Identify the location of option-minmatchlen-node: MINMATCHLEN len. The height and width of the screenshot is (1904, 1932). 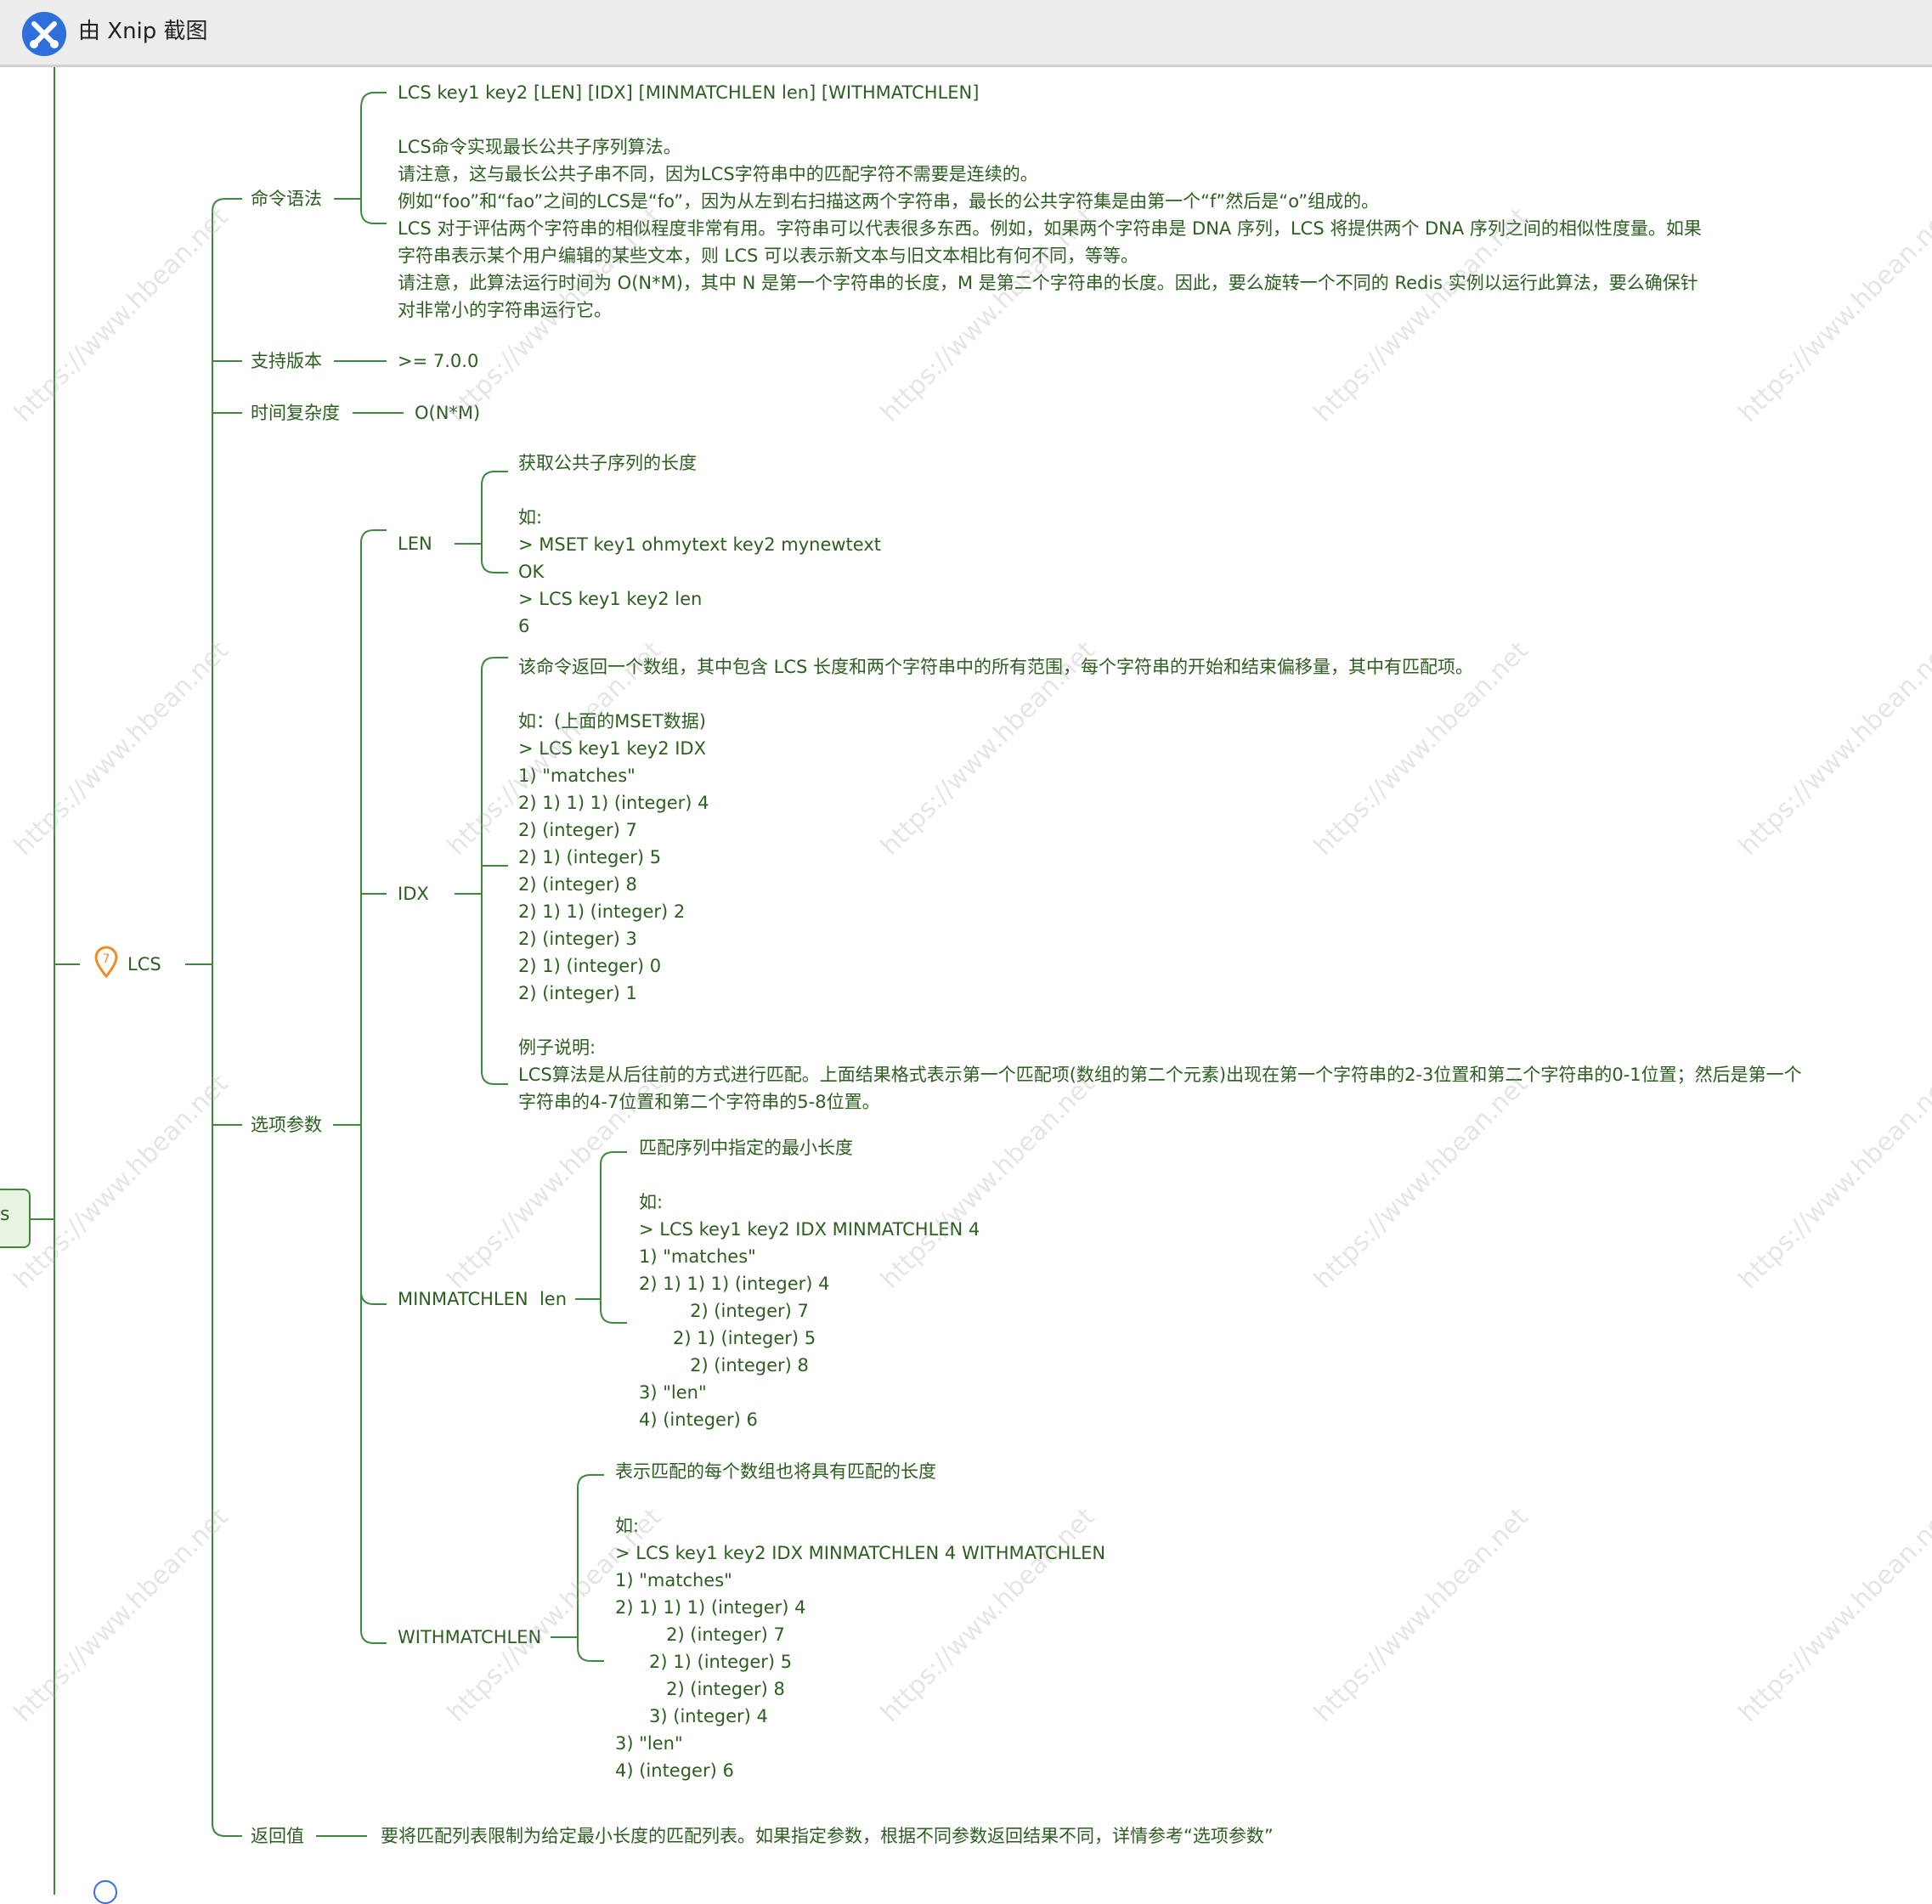
(483, 1299).